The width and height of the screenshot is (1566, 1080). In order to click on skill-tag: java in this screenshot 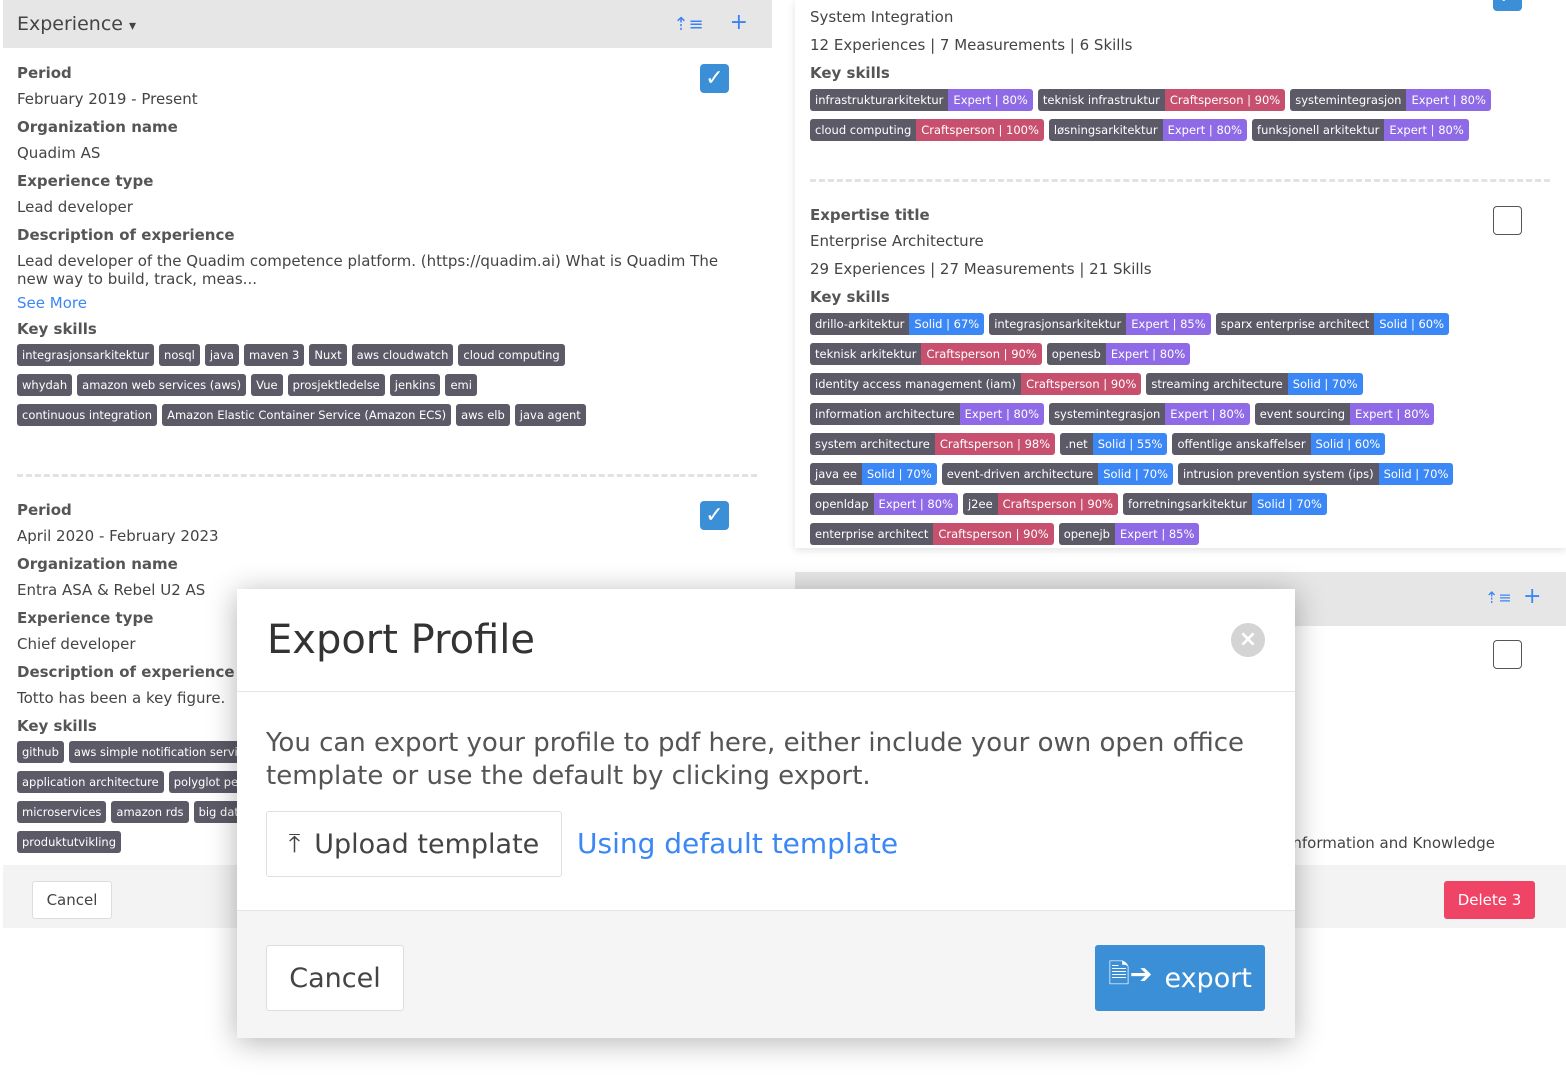, I will do `click(221, 355)`.